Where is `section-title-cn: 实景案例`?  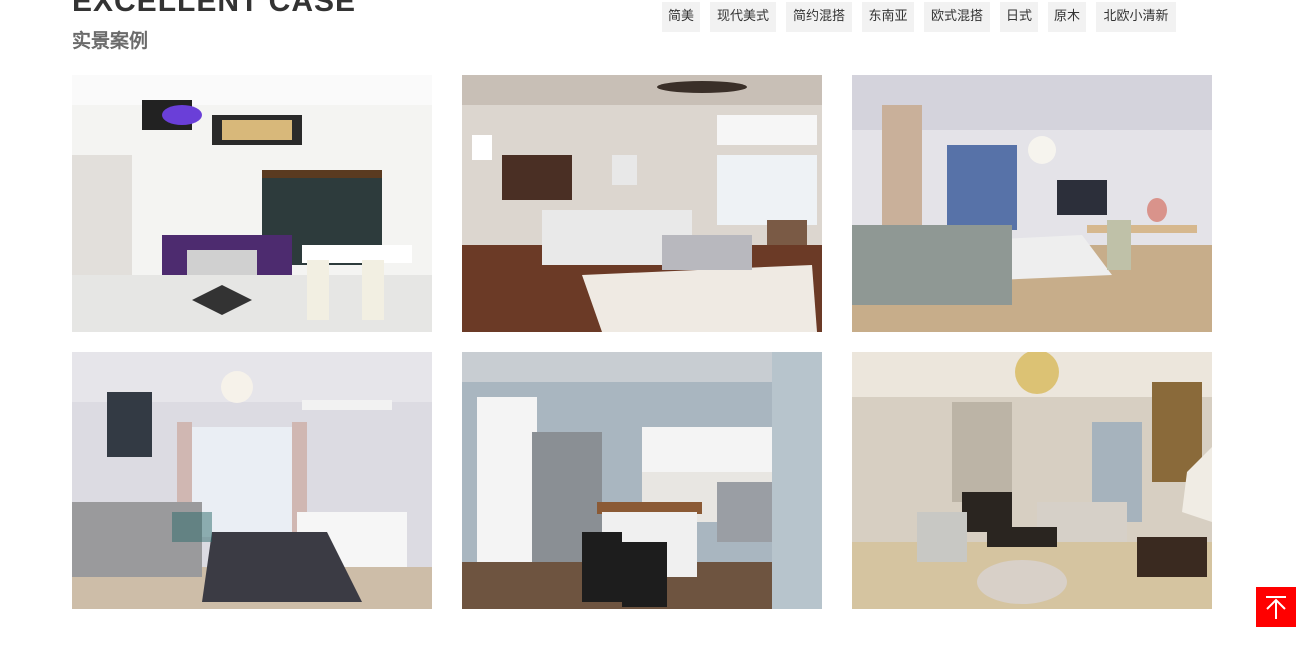 section-title-cn: 实景案例 is located at coordinates (110, 41).